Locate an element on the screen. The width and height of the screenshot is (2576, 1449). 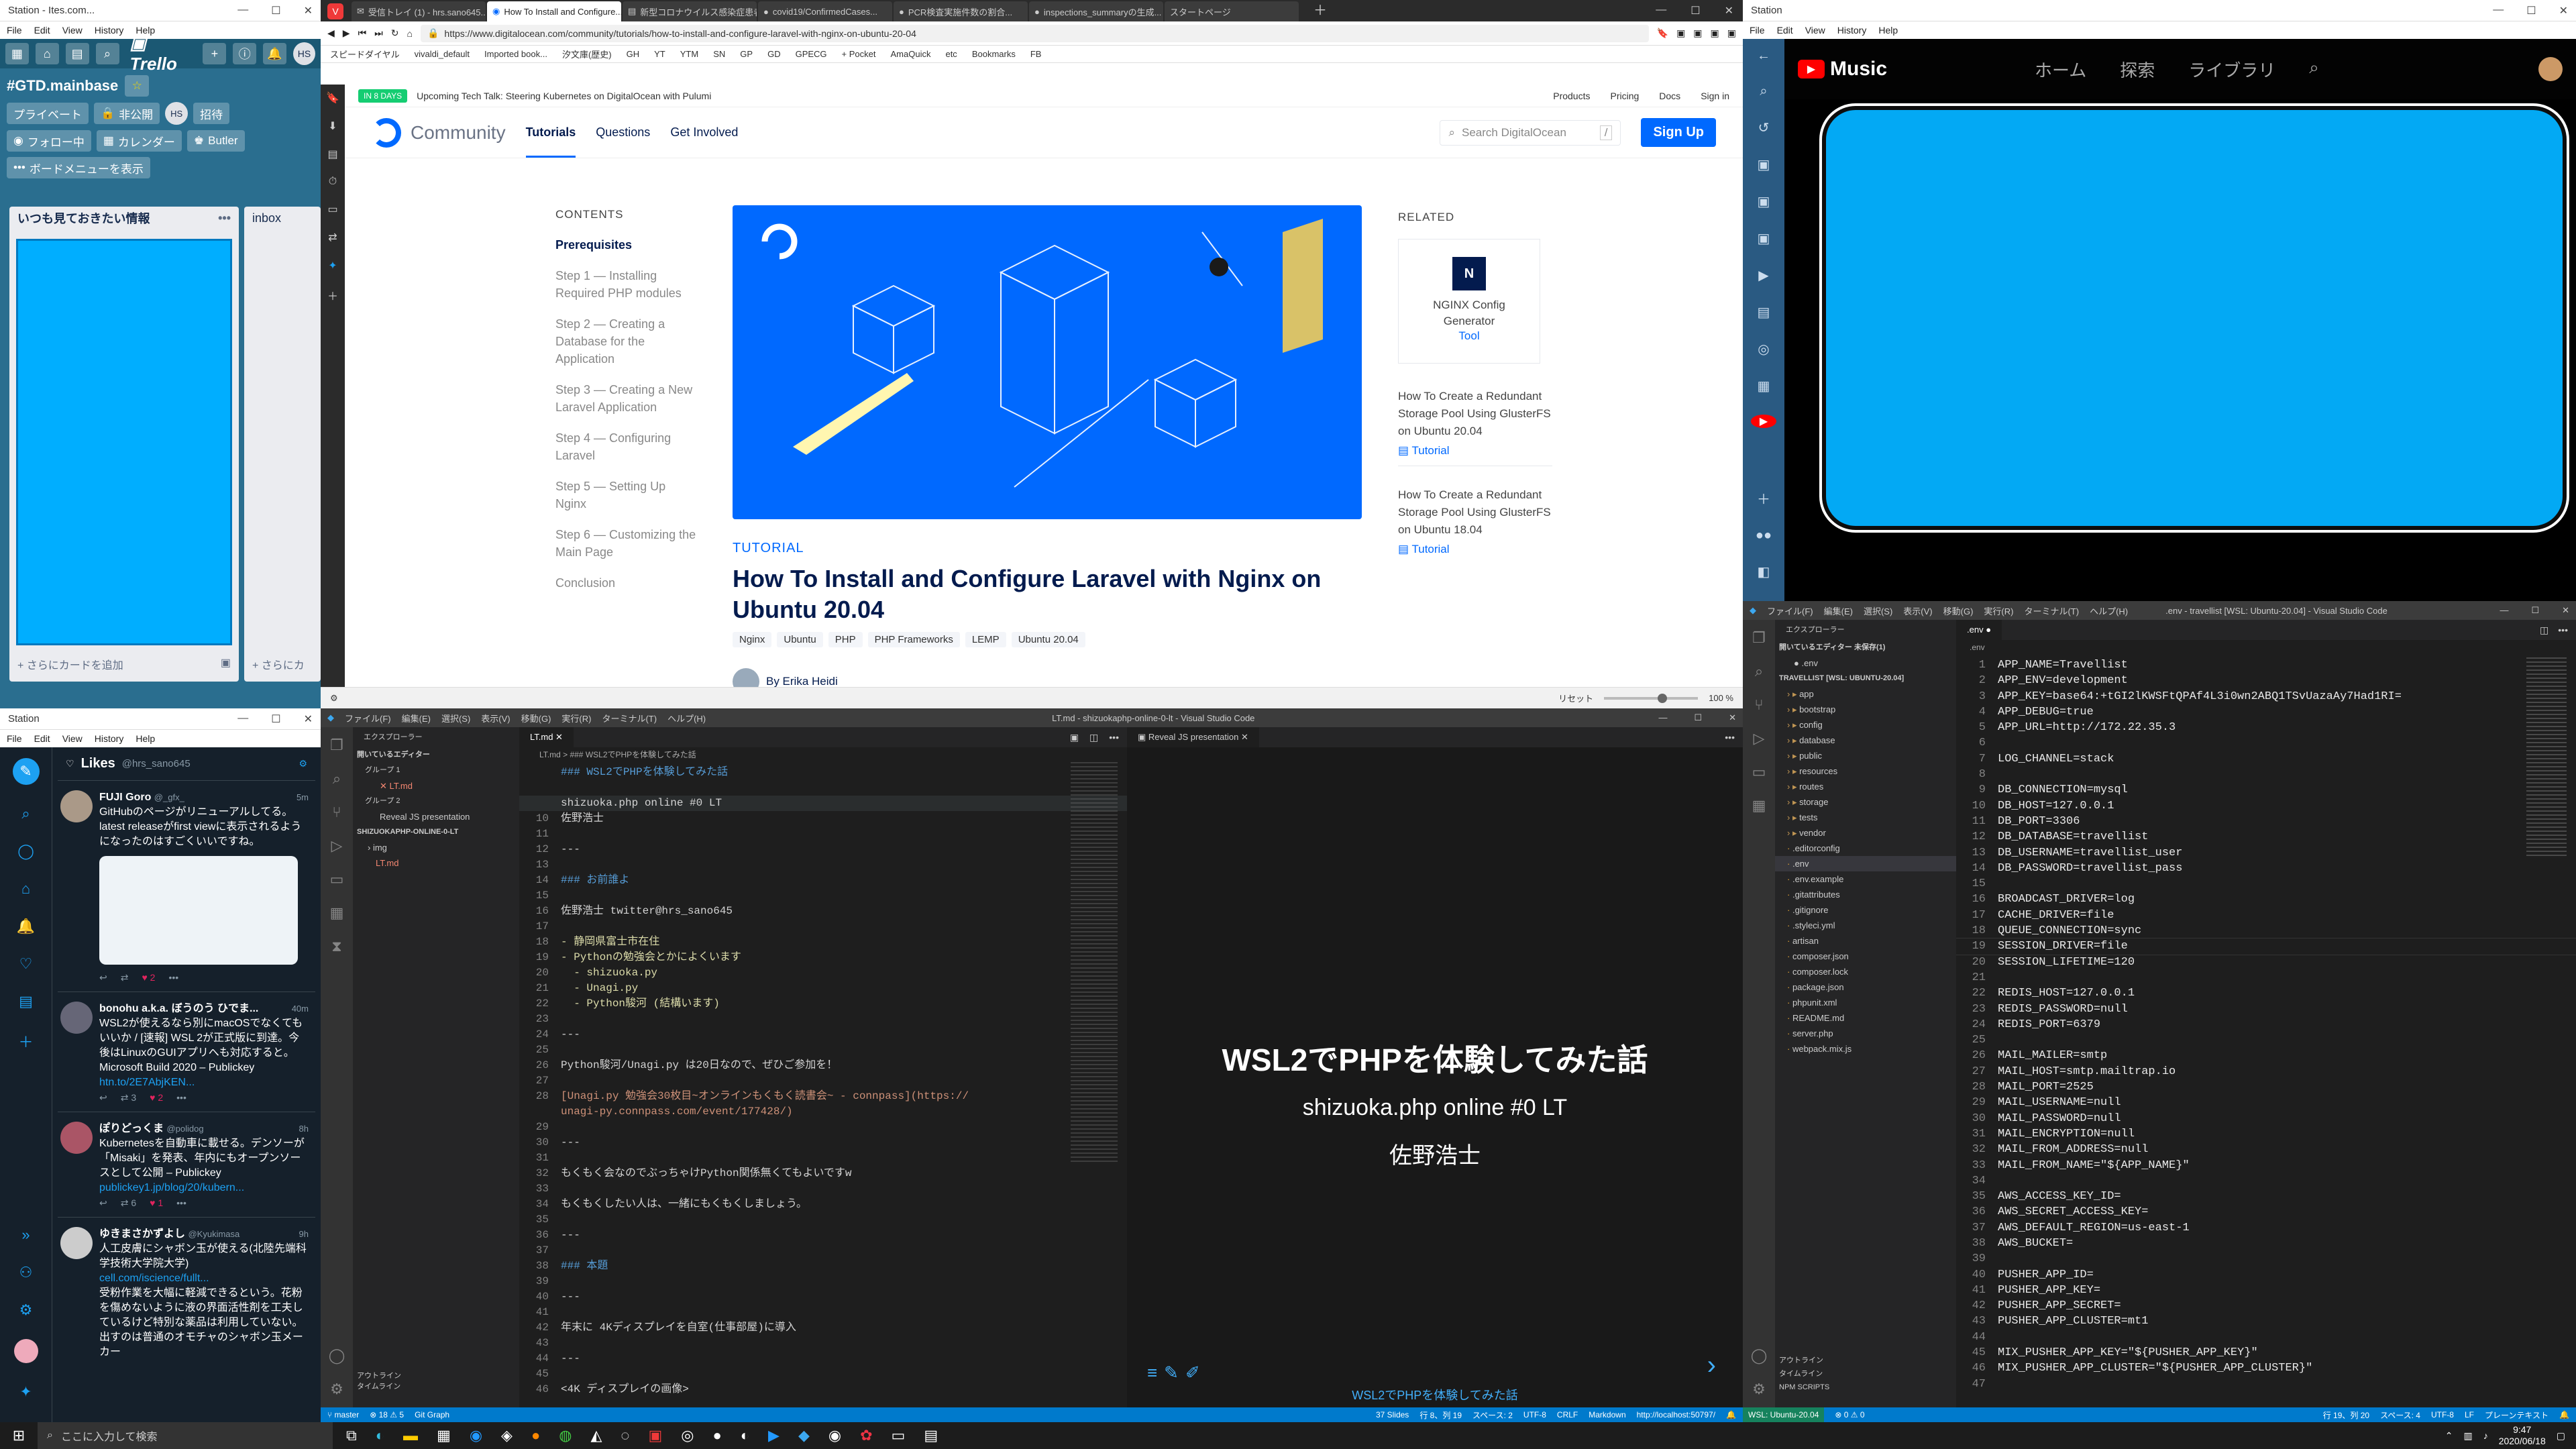
tray-chevron-icon: ⌃ is located at coordinates (2449, 1436).